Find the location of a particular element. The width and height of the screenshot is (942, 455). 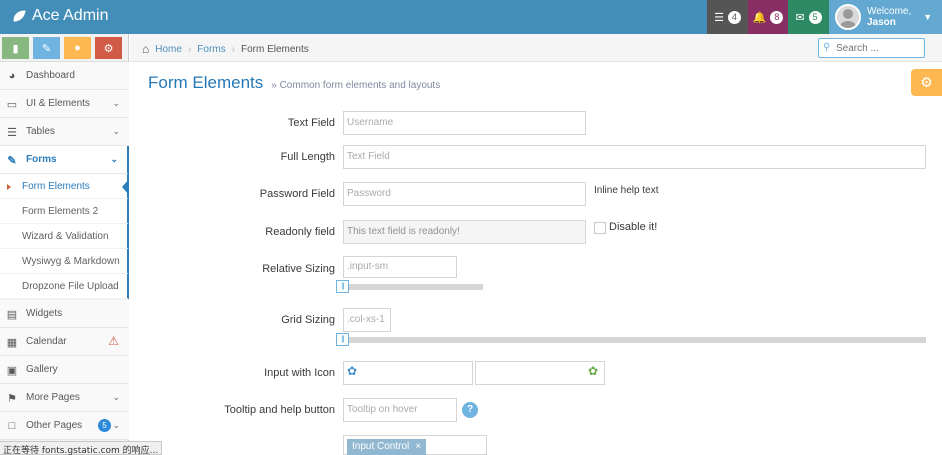

sidebar-subitem-label: Form Elements is located at coordinates (56, 186).